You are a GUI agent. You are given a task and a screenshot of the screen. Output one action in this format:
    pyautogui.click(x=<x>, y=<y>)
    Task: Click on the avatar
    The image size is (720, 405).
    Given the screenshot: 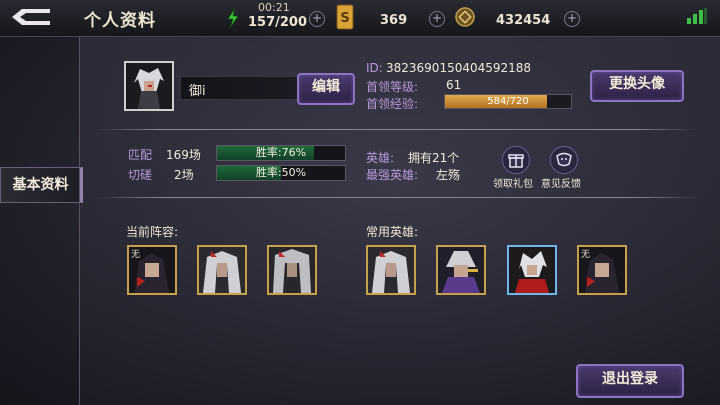 What is the action you would take?
    pyautogui.click(x=149, y=86)
    